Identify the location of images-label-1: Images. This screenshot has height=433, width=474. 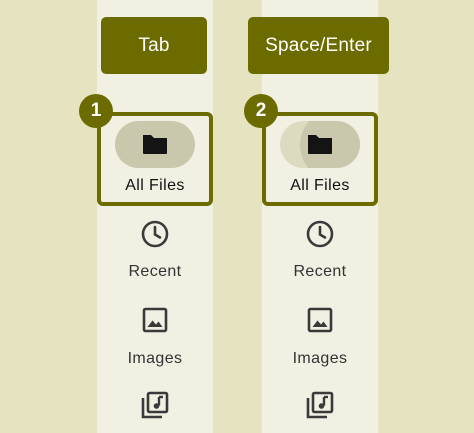
(155, 359).